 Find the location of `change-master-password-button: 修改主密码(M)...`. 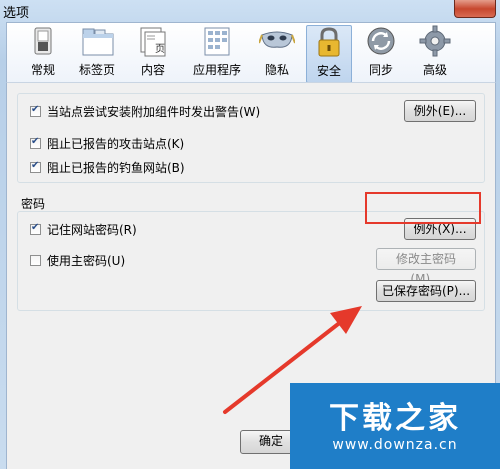

change-master-password-button: 修改主密码(M)... is located at coordinates (426, 267).